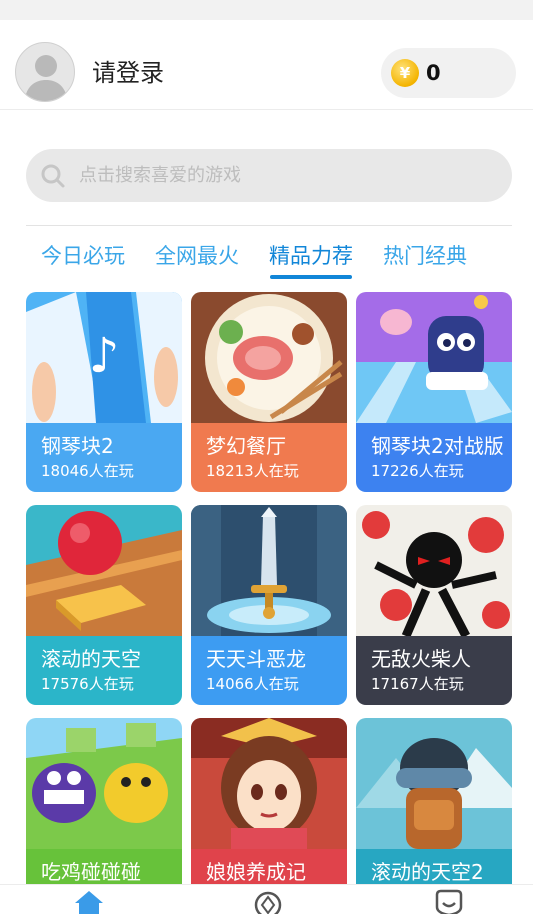 The width and height of the screenshot is (533, 914). I want to click on game-title: 梦幻餐厅, so click(246, 446).